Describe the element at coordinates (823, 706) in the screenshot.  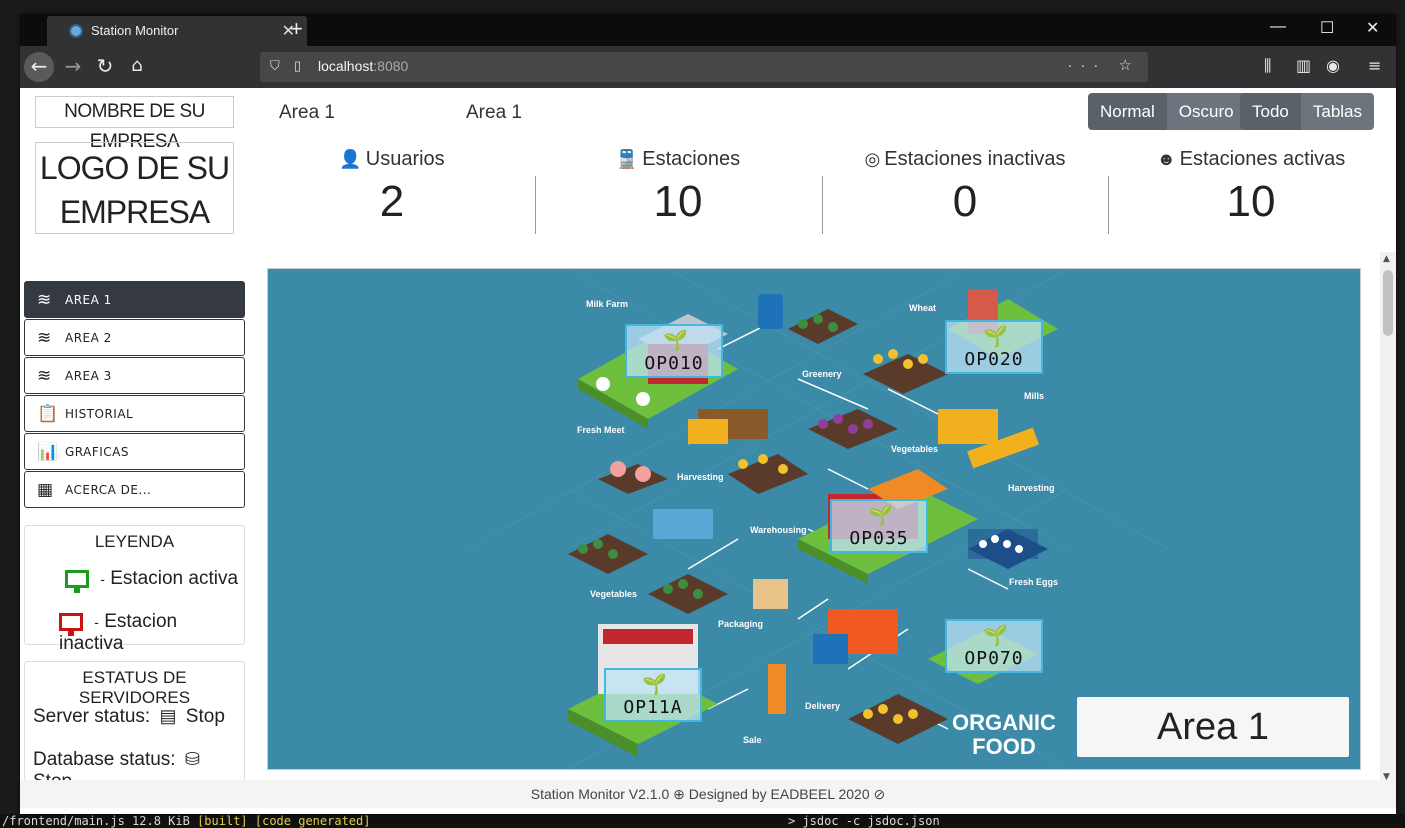
I see `map-label: Delivery` at that location.